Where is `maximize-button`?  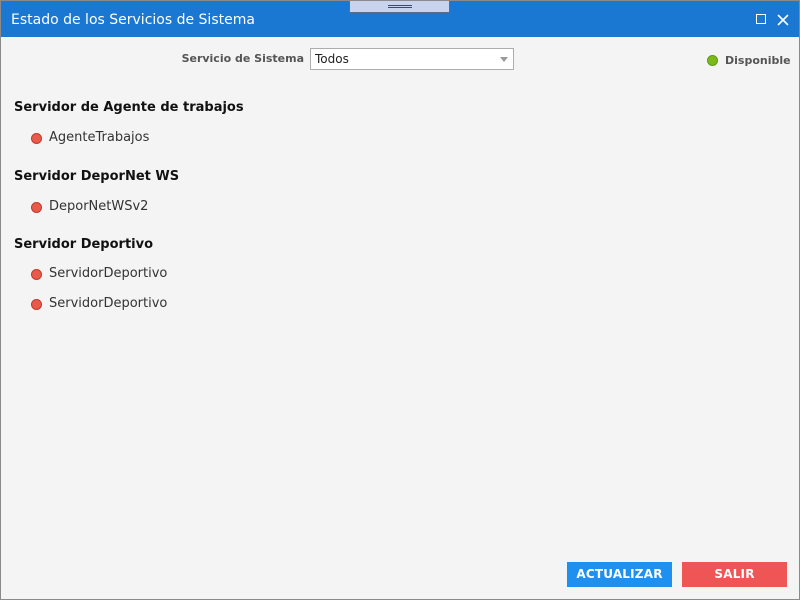
maximize-button is located at coordinates (761, 19).